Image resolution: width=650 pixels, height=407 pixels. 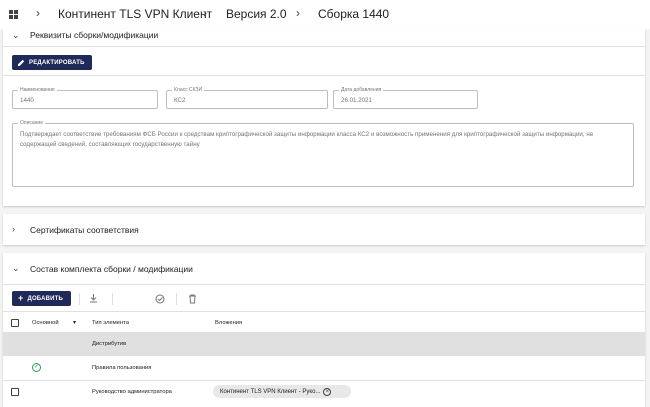 I want to click on class-field-value: КС2, so click(x=180, y=100).